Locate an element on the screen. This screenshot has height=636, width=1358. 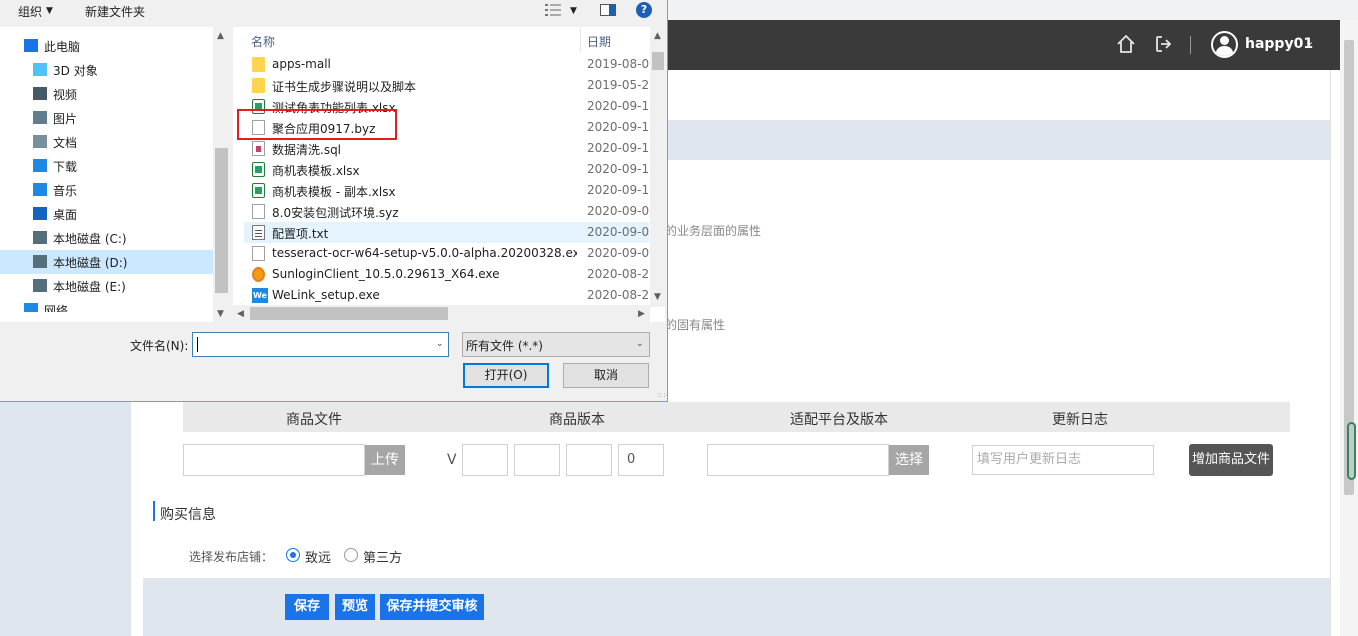
version-minor-input is located at coordinates (537, 460).